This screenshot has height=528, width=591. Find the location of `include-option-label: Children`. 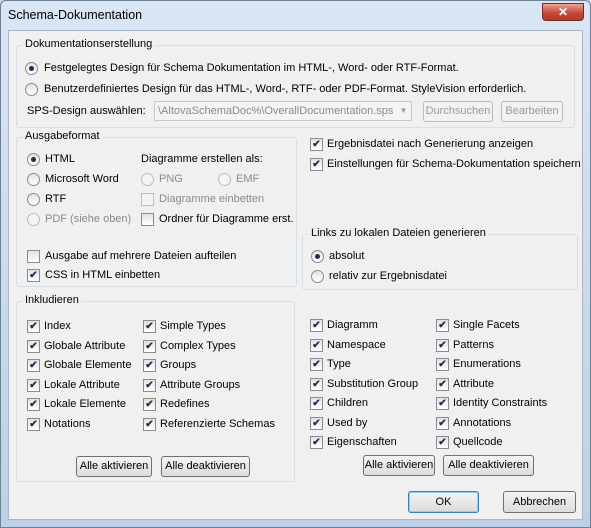

include-option-label: Children is located at coordinates (347, 403).